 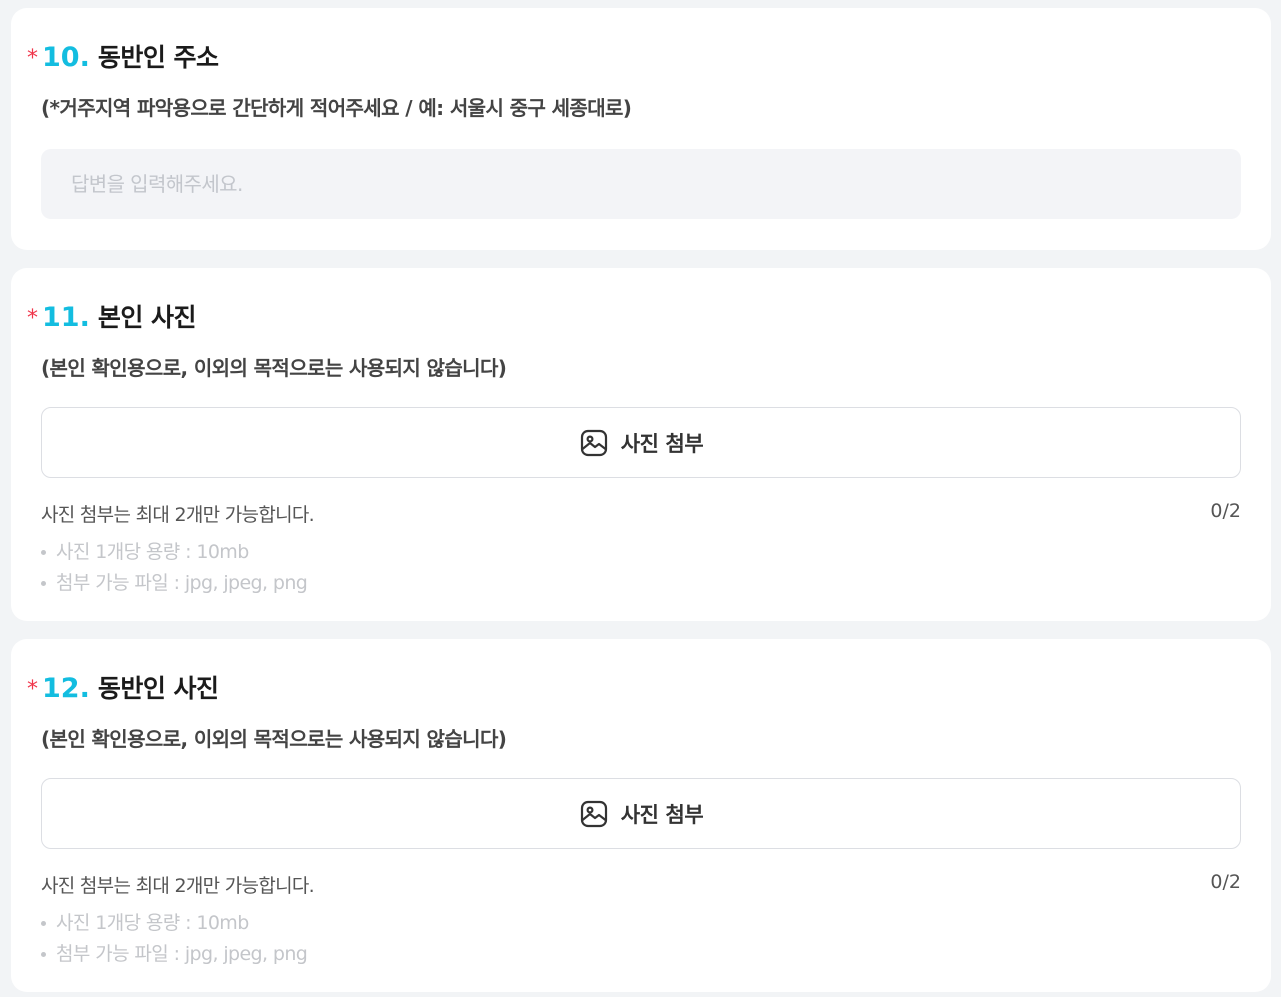 What do you see at coordinates (66, 688) in the screenshot?
I see `question-number: 12.` at bounding box center [66, 688].